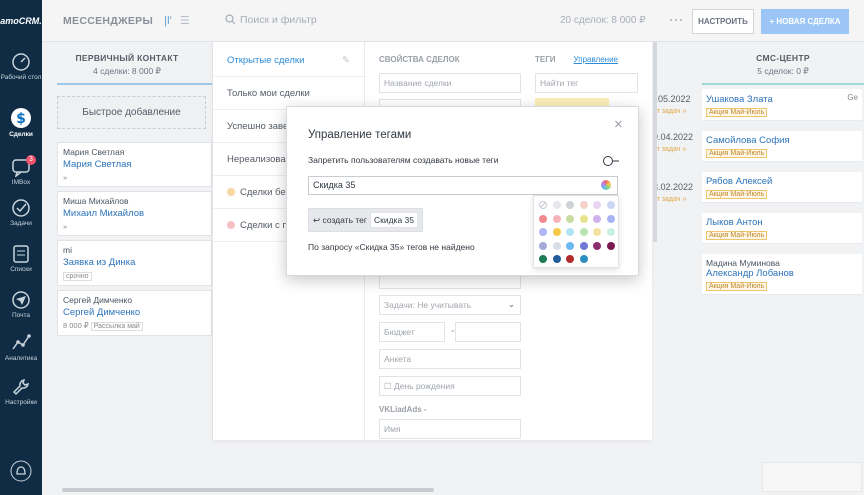 This screenshot has height=495, width=864. What do you see at coordinates (655, 142) in the screenshot?
I see `panel-scrollbar` at bounding box center [655, 142].